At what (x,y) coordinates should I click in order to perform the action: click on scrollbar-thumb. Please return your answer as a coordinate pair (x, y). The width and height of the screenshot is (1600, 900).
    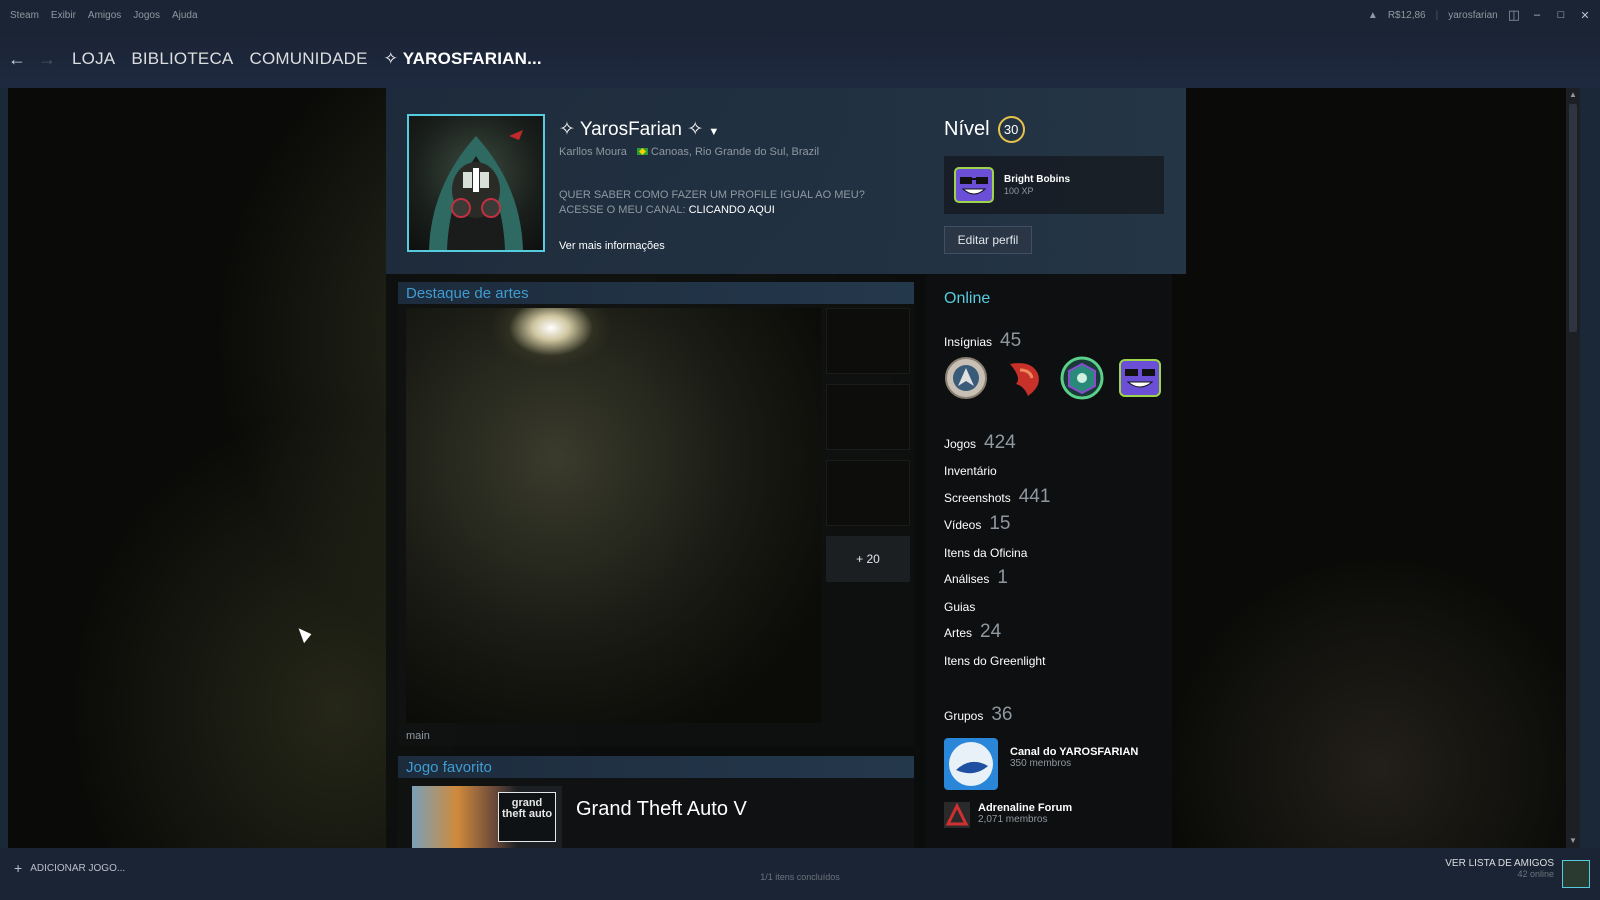
    Looking at the image, I should click on (1573, 218).